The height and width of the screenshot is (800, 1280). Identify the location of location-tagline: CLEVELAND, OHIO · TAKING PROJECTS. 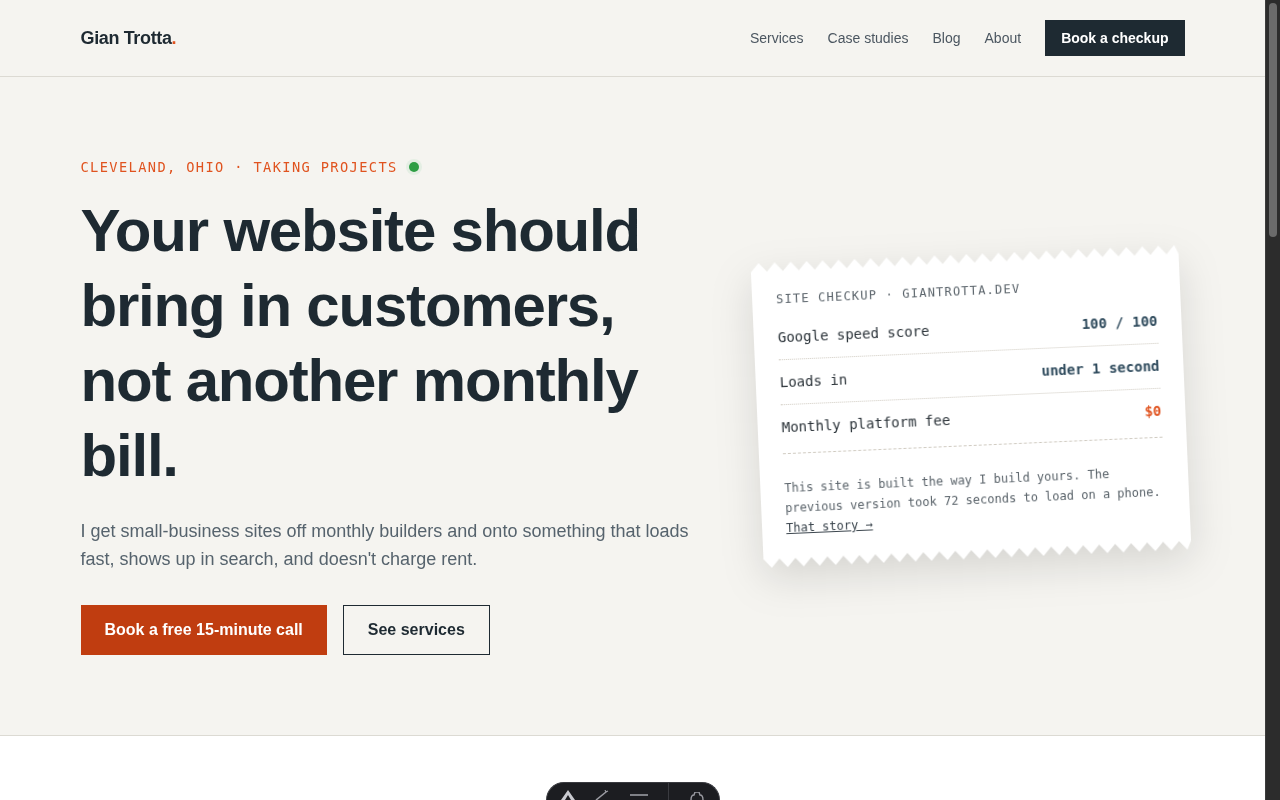
(239, 167).